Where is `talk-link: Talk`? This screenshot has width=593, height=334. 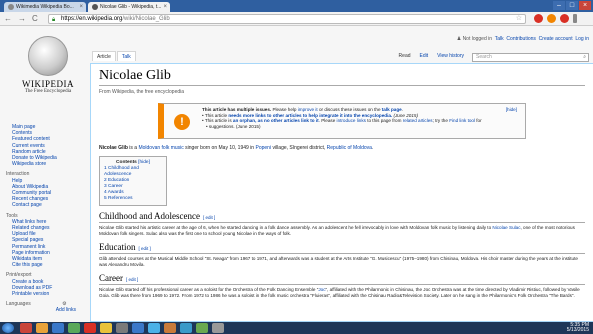
talk-link: Talk is located at coordinates (499, 39).